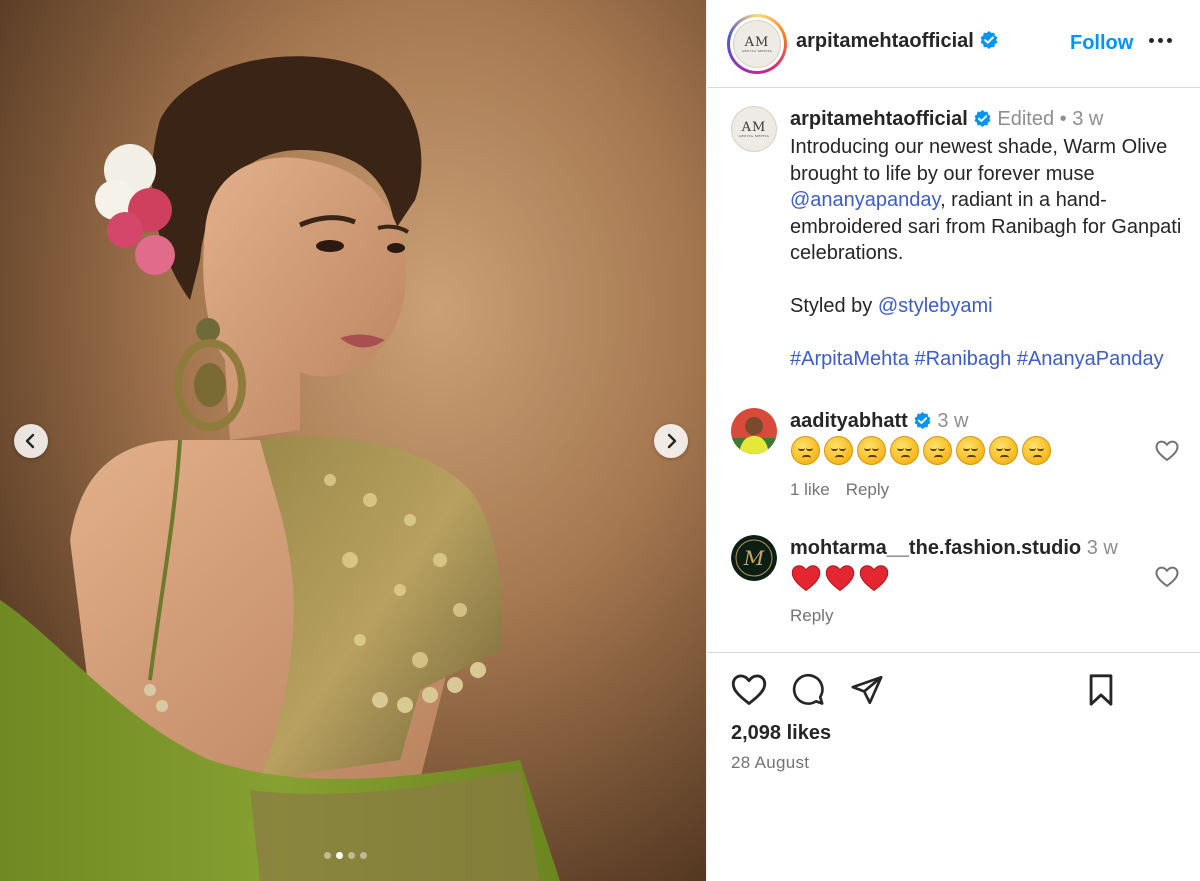  What do you see at coordinates (1026, 119) in the screenshot?
I see `edited-label: Edited` at bounding box center [1026, 119].